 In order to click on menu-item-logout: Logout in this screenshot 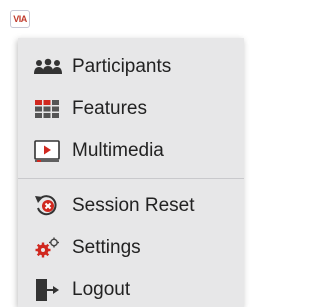, I will do `click(131, 288)`.